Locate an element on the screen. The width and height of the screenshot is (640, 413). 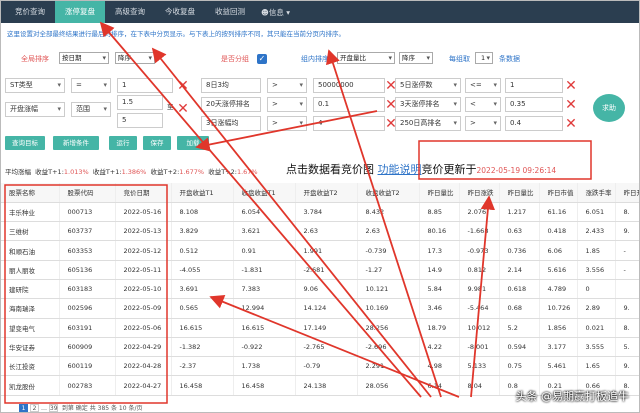
load-button: 加载 is located at coordinates (193, 143).